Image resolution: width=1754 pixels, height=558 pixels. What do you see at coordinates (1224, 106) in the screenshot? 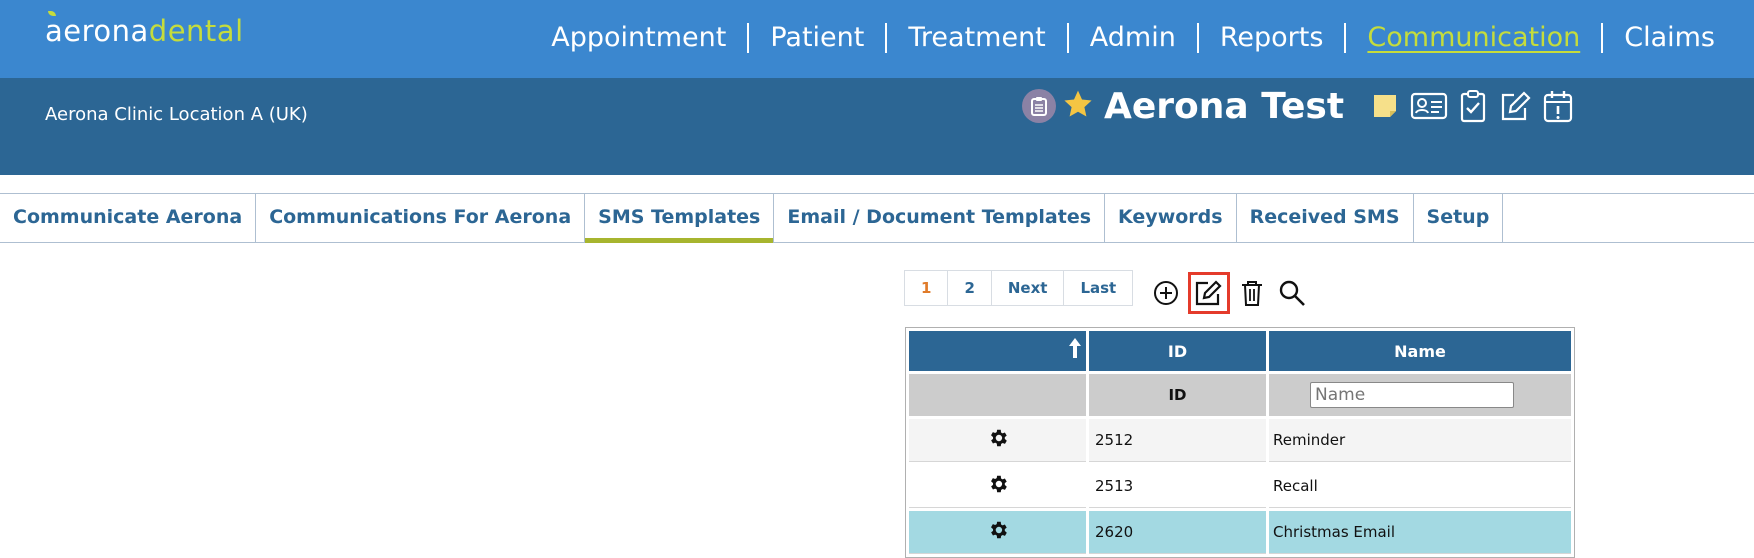
I see `patient-name: Aerona Test` at bounding box center [1224, 106].